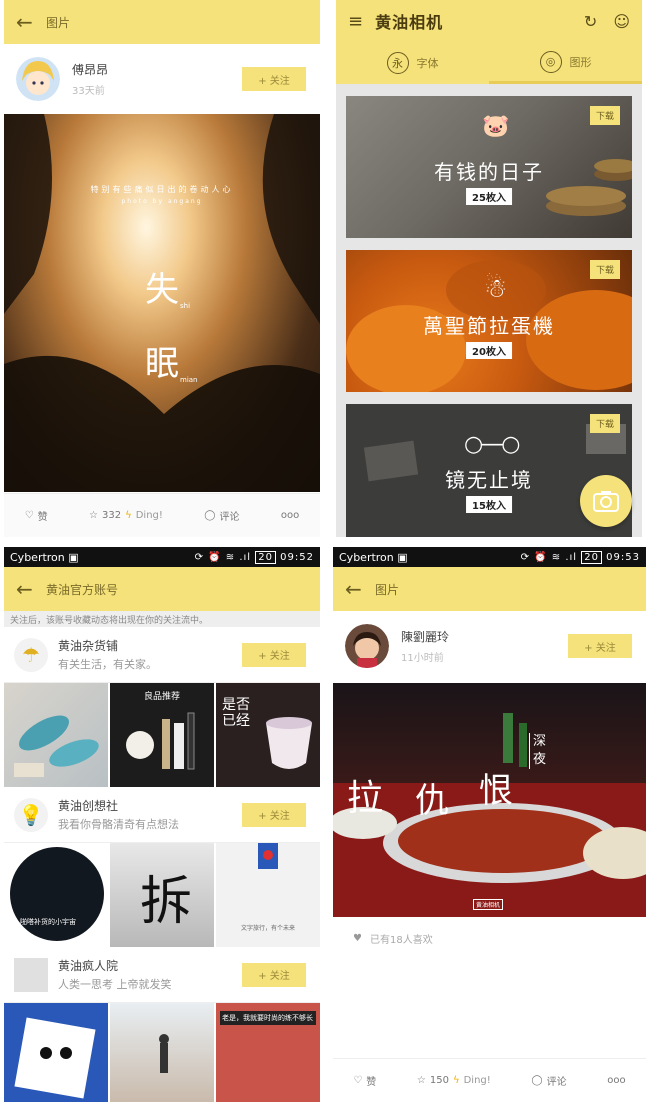 Image resolution: width=646 pixels, height=1102 pixels. I want to click on ding-button: ☆ 332 ϟ Ding!, so click(126, 515).